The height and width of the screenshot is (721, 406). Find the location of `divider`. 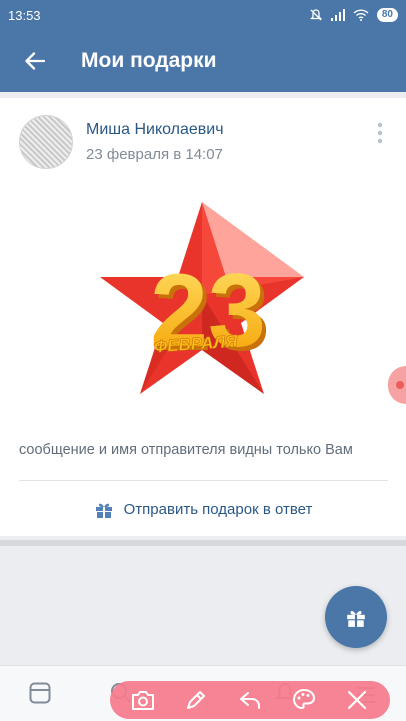

divider is located at coordinates (203, 480).